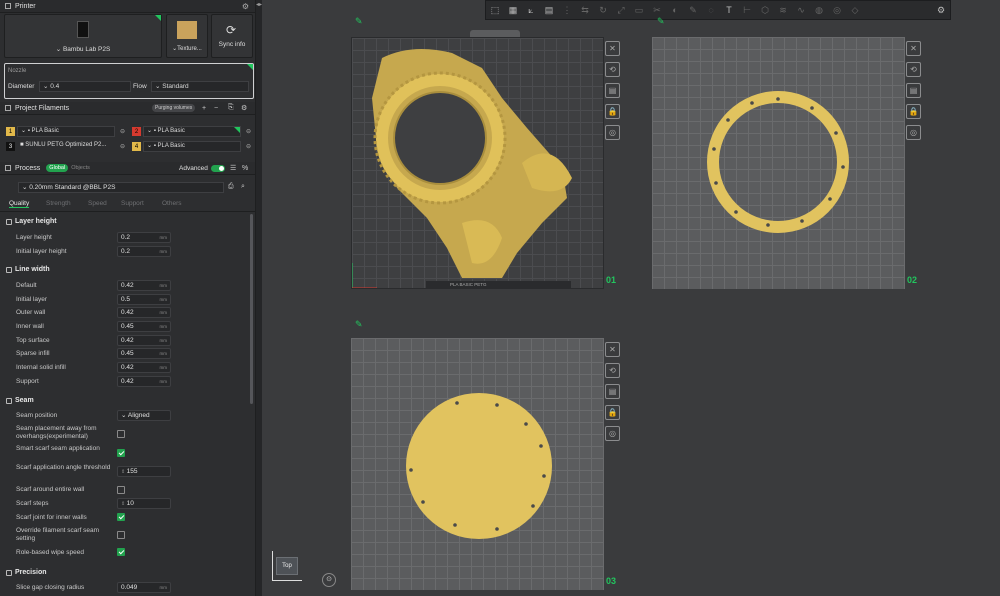 This screenshot has width=1000, height=596. Describe the element at coordinates (121, 490) in the screenshot. I see `scarf-around-checkbox` at that location.